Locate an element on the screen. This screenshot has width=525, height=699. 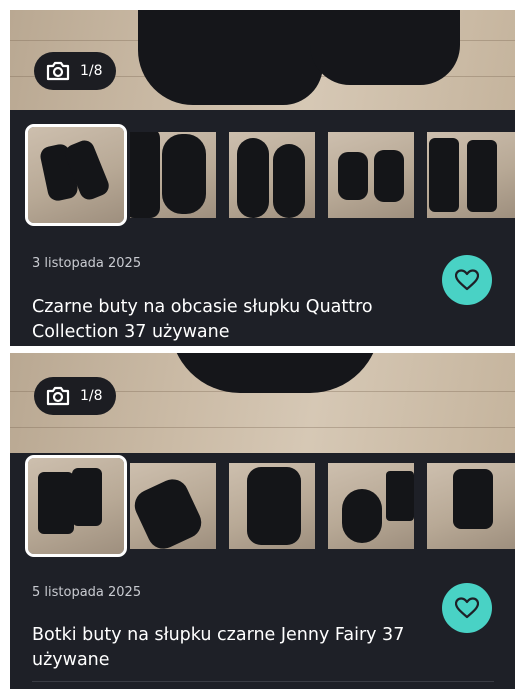
listing-date: 5 listopada 2025 is located at coordinates (87, 592).